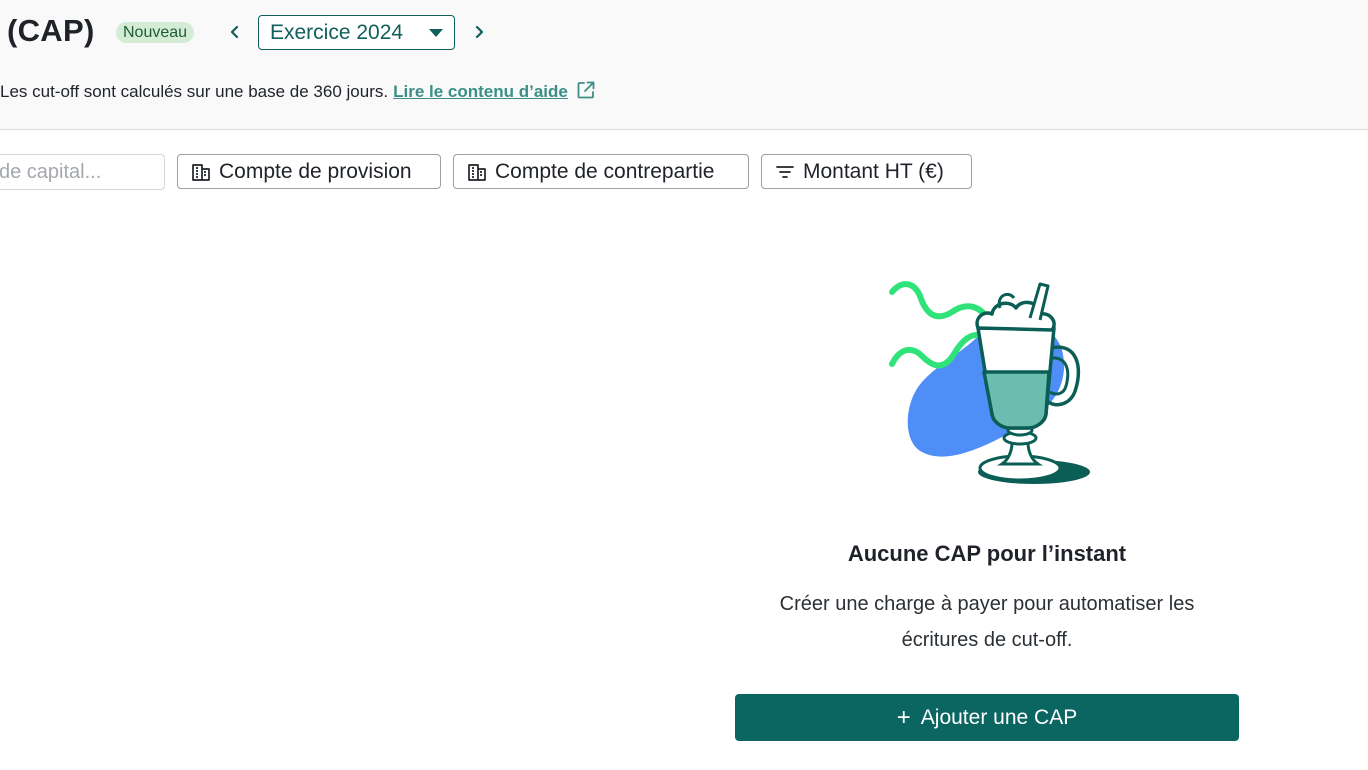 This screenshot has height=770, width=1368. I want to click on external-link-icon, so click(586, 92).